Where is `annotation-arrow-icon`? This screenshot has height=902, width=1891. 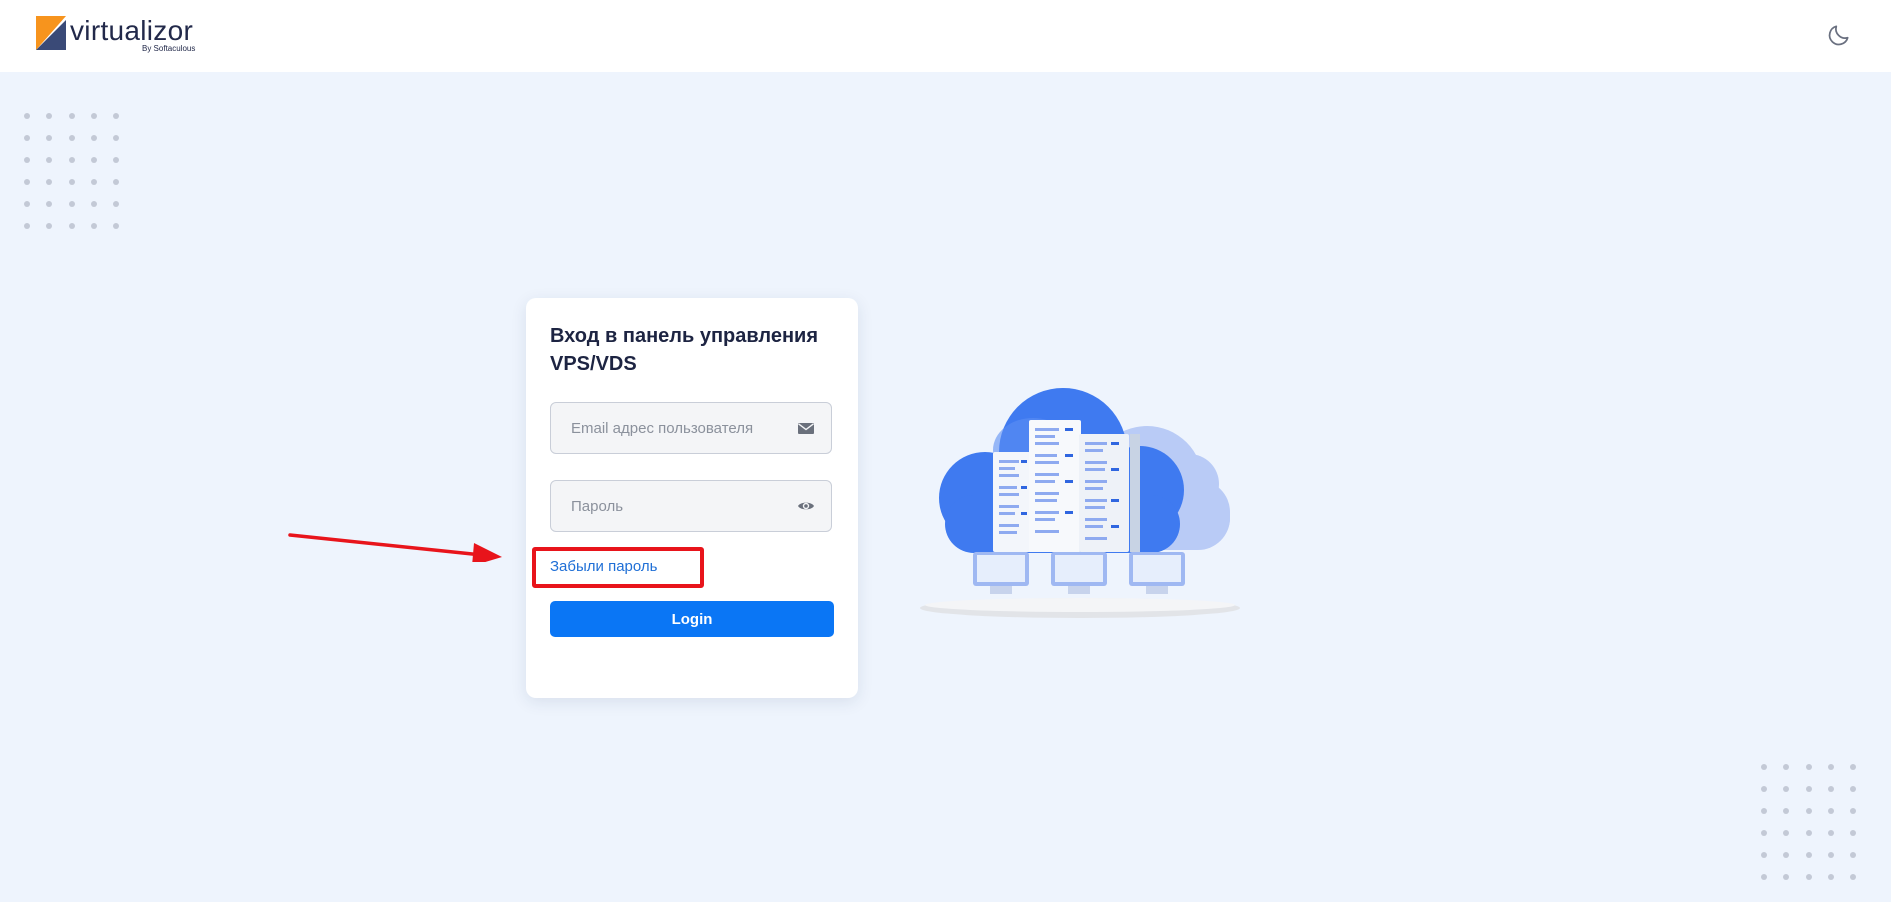
annotation-arrow-icon is located at coordinates (395, 547).